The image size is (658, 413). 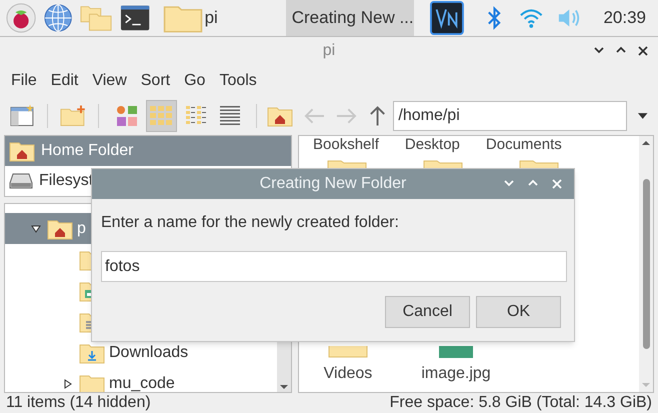 What do you see at coordinates (333, 184) in the screenshot?
I see `dialog-title: Creating New Folder` at bounding box center [333, 184].